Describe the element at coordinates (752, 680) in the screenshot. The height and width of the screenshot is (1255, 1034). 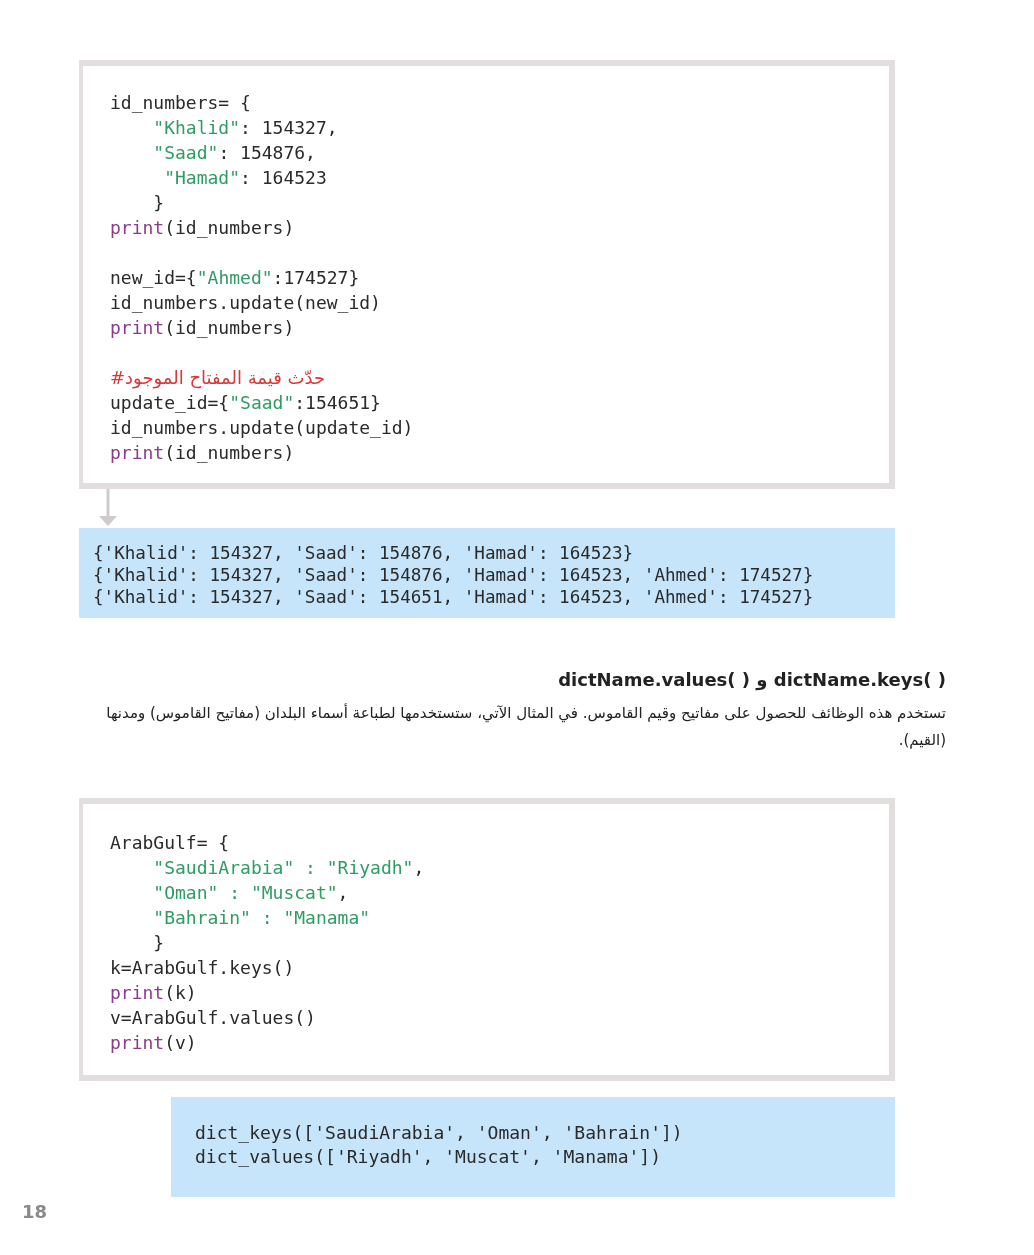
I see `section-heading: dictName.values( ) و dictName.keys( )` at that location.